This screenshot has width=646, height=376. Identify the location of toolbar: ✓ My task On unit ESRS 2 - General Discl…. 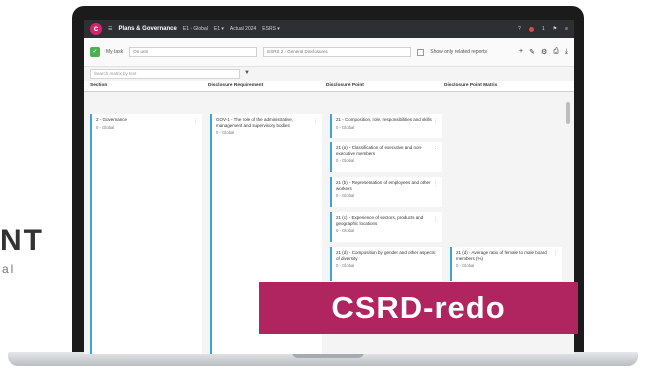
(329, 52).